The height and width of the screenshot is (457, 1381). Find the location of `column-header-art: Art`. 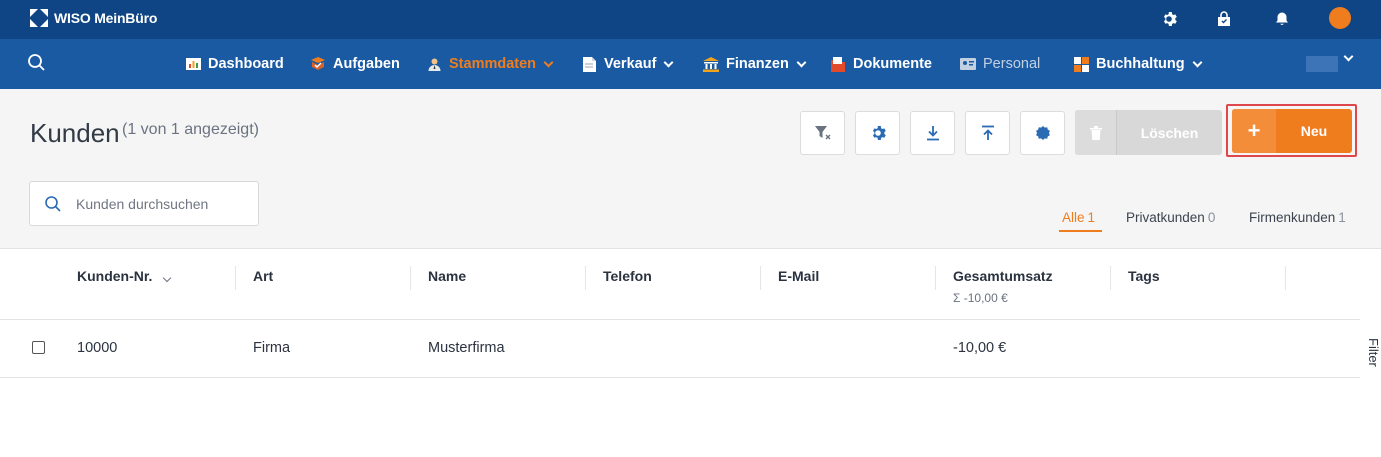

column-header-art: Art is located at coordinates (263, 276).